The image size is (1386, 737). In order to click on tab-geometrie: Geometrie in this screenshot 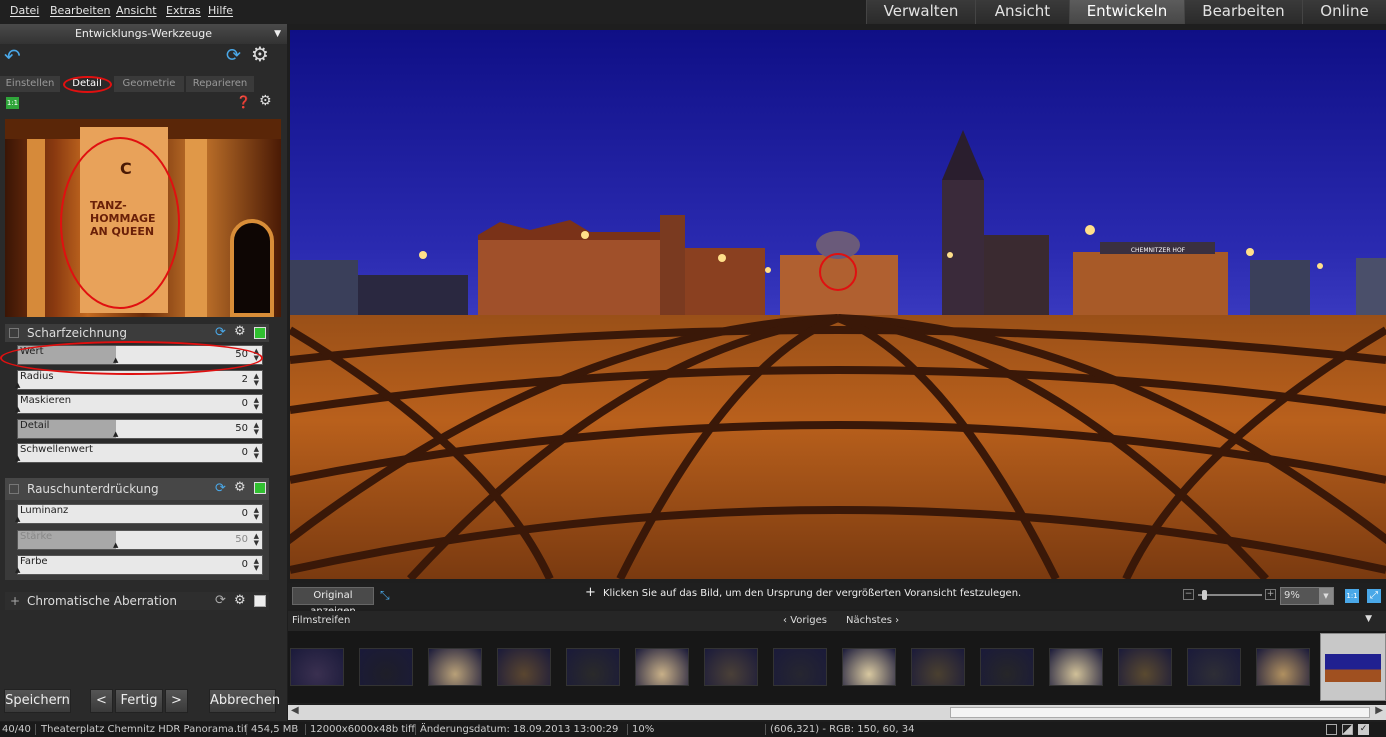, I will do `click(149, 84)`.